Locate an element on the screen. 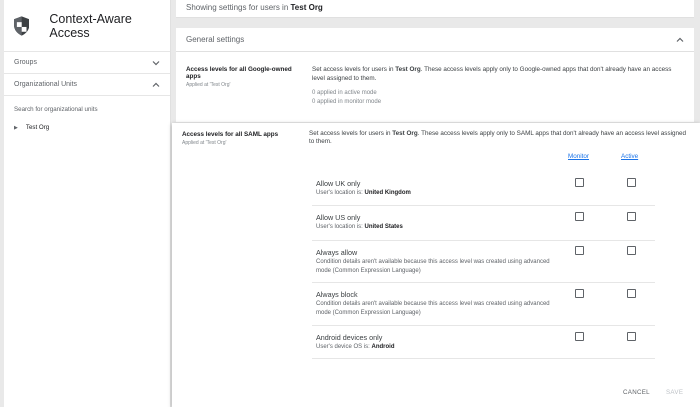 Image resolution: width=700 pixels, height=407 pixels. access-level-detail: User's location is: United States is located at coordinates (359, 227).